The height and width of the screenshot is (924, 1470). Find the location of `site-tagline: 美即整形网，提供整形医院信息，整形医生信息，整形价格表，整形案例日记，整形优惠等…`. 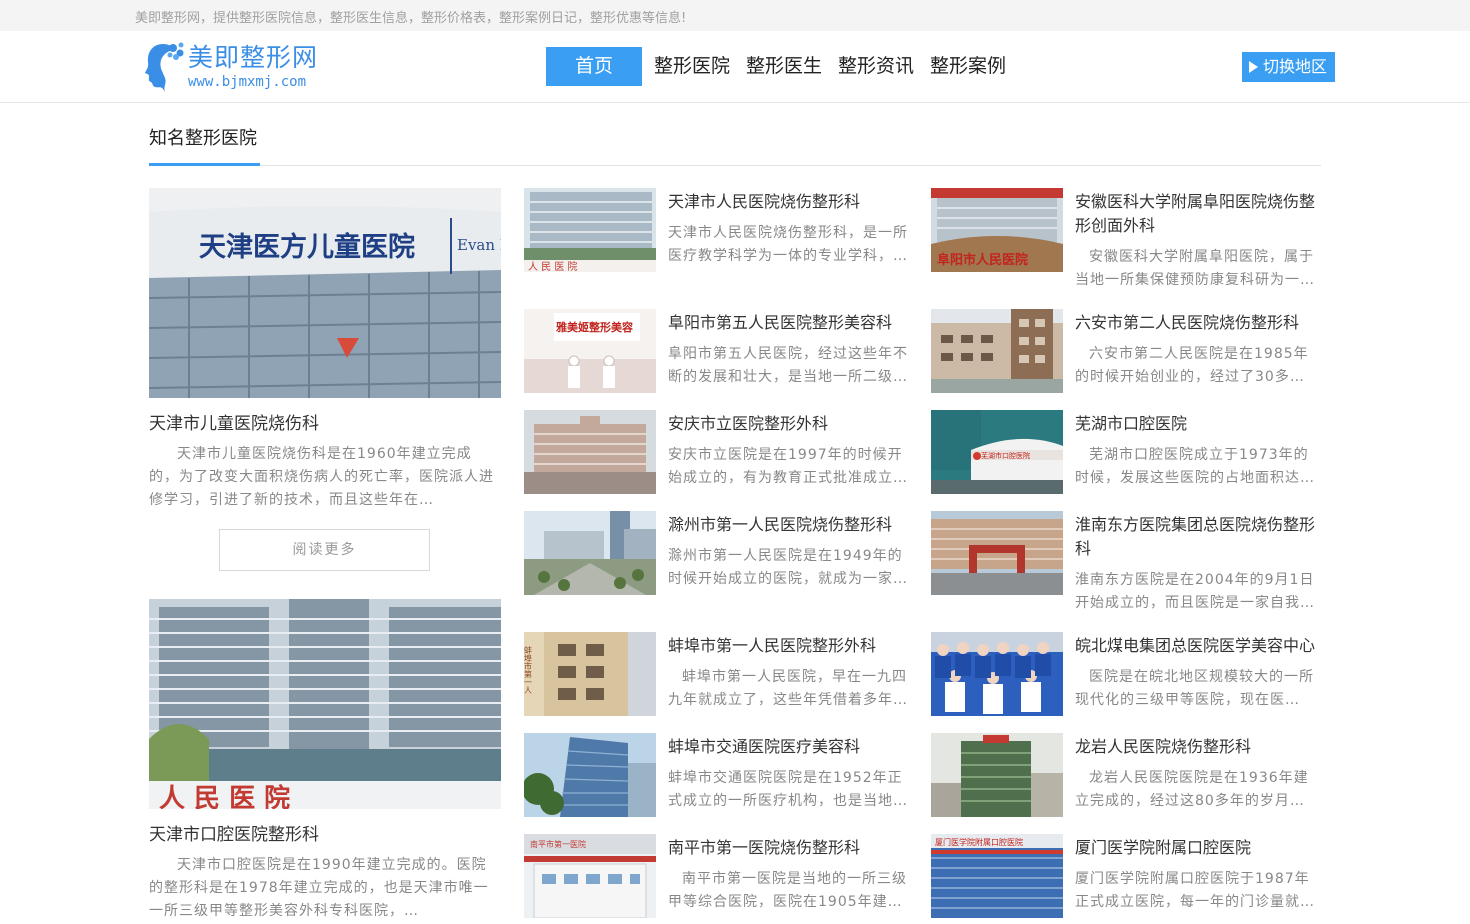

site-tagline: 美即整形网，提供整形医院信息，整形医生信息，整形价格表，整形案例日记，整形优惠等… is located at coordinates (411, 18).